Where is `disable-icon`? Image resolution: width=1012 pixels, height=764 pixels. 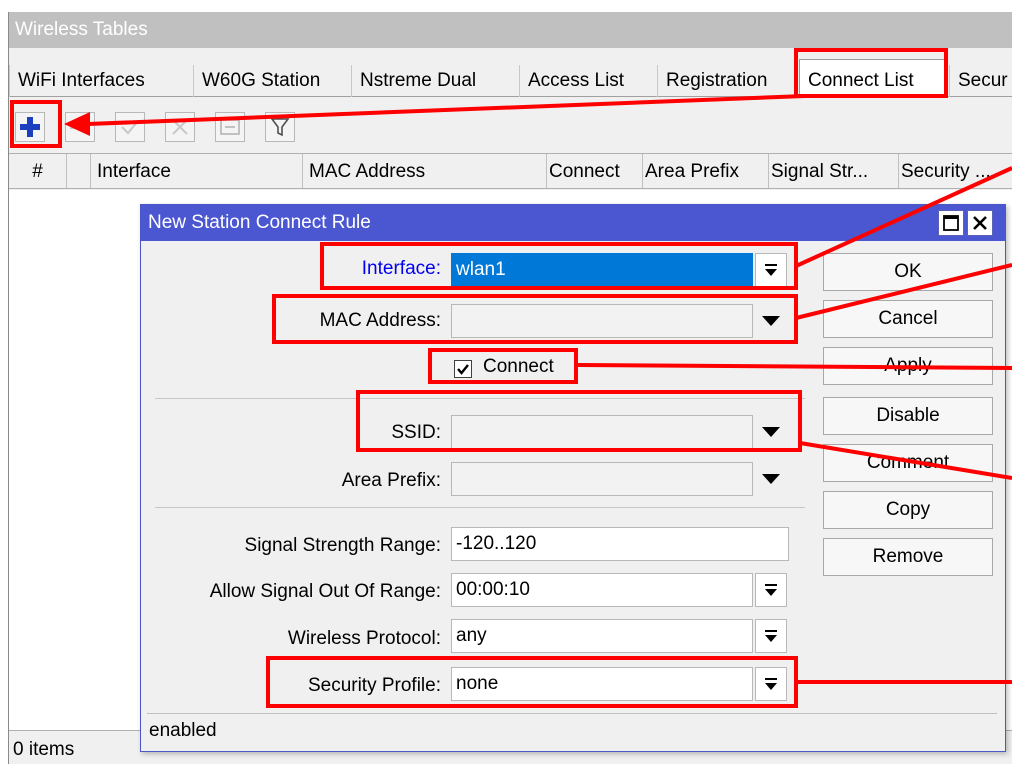
disable-icon is located at coordinates (180, 127).